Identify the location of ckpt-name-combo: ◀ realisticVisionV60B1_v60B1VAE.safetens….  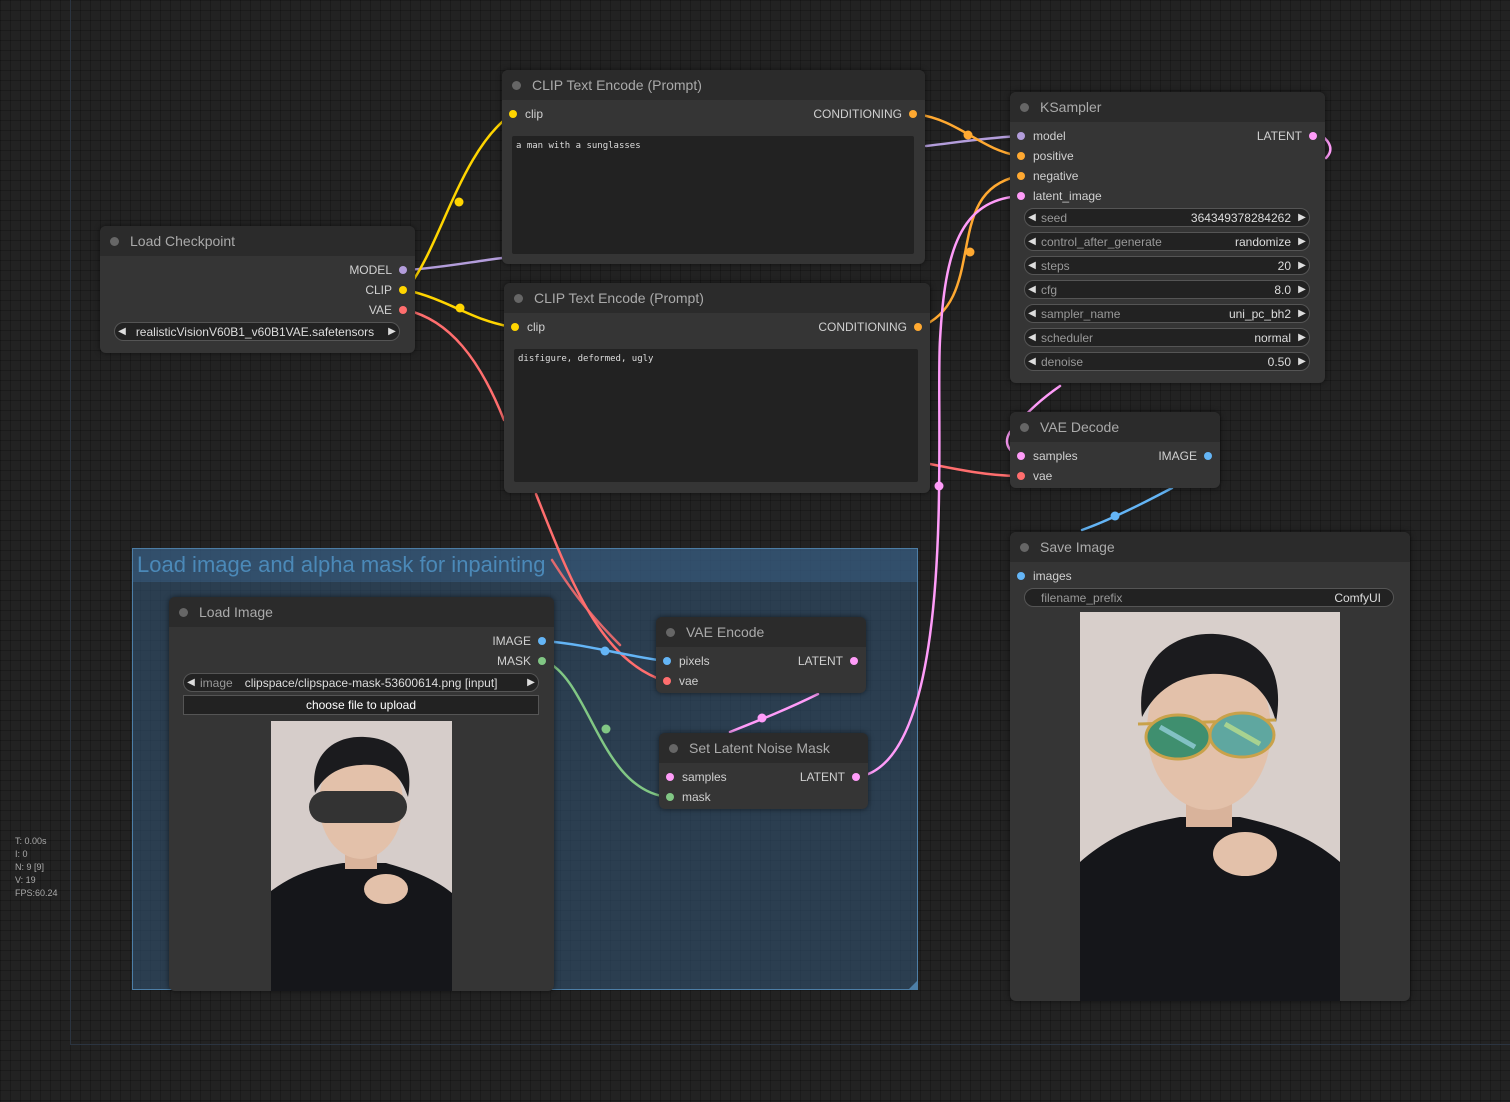
(257, 331).